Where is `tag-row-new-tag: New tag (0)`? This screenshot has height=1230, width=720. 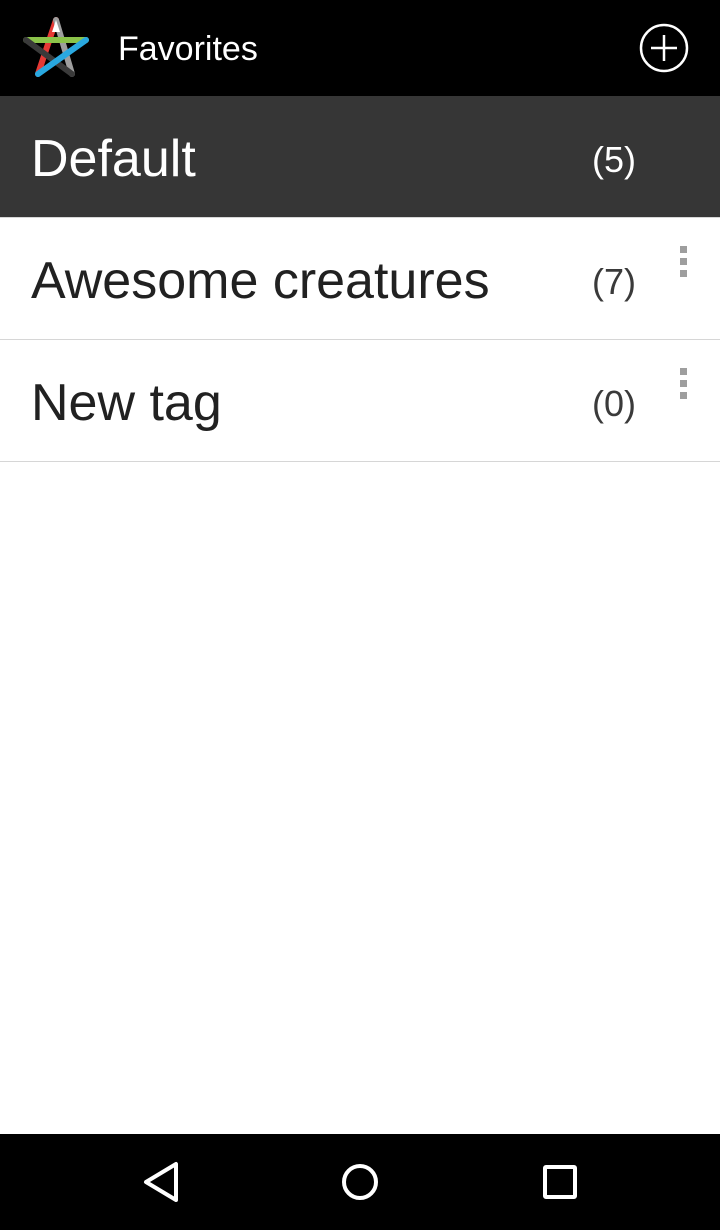
tag-row-new-tag: New tag (0) is located at coordinates (360, 401).